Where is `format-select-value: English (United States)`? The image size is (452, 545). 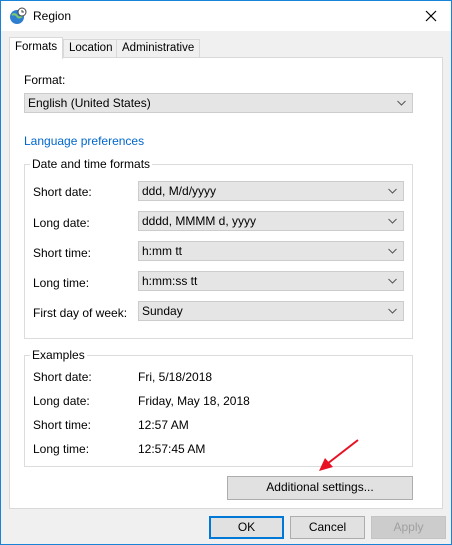 format-select-value: English (United States) is located at coordinates (89, 103).